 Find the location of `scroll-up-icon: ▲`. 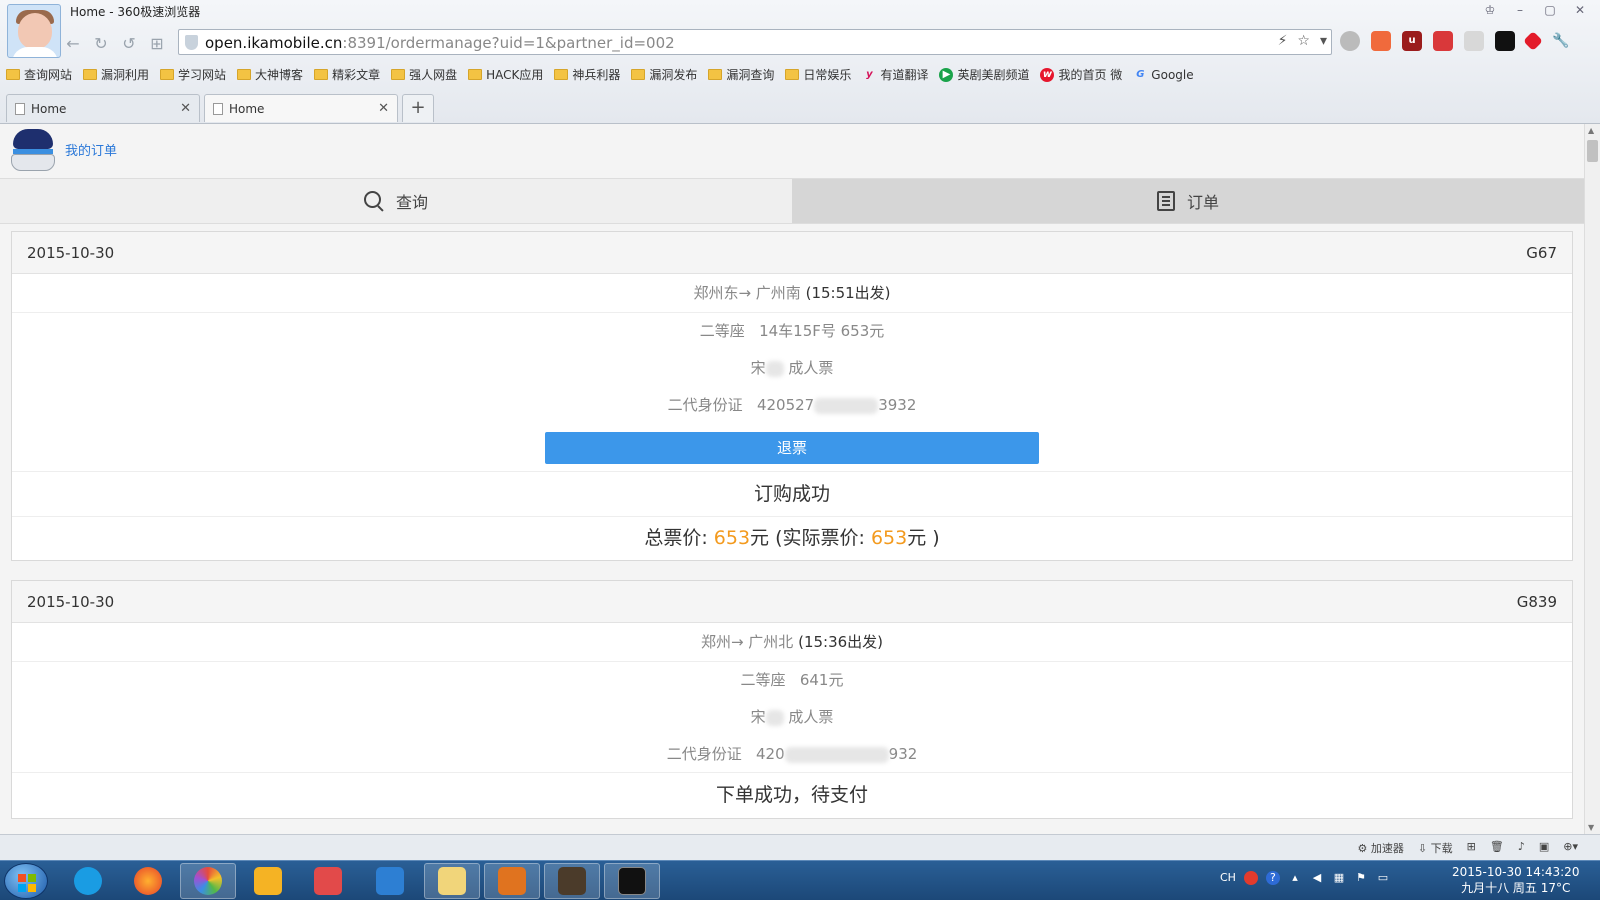

scroll-up-icon: ▲ is located at coordinates (1591, 130).